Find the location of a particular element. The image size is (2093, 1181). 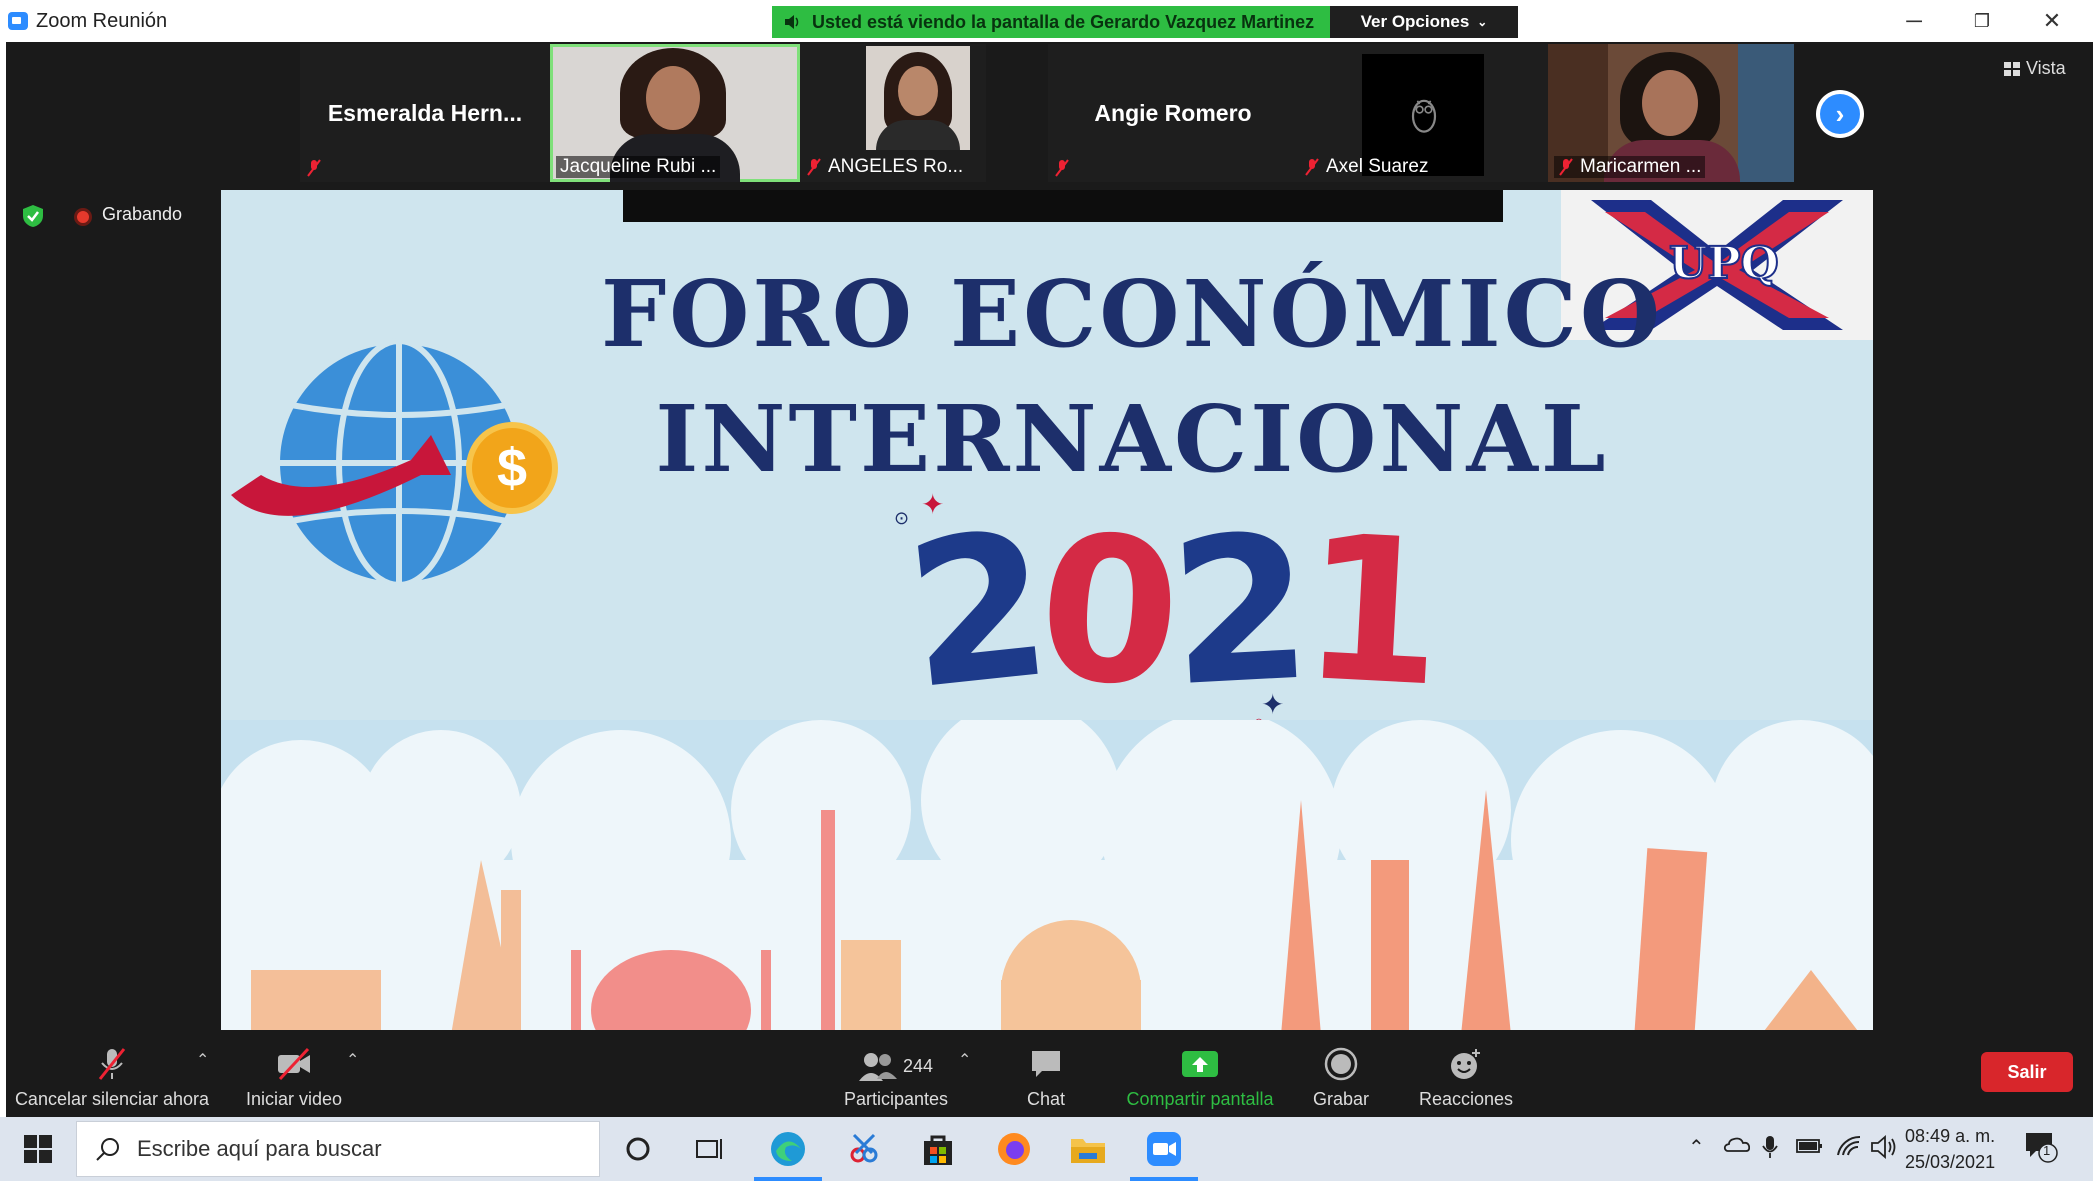

start-video-button: Iniciar video is located at coordinates (294, 1075).